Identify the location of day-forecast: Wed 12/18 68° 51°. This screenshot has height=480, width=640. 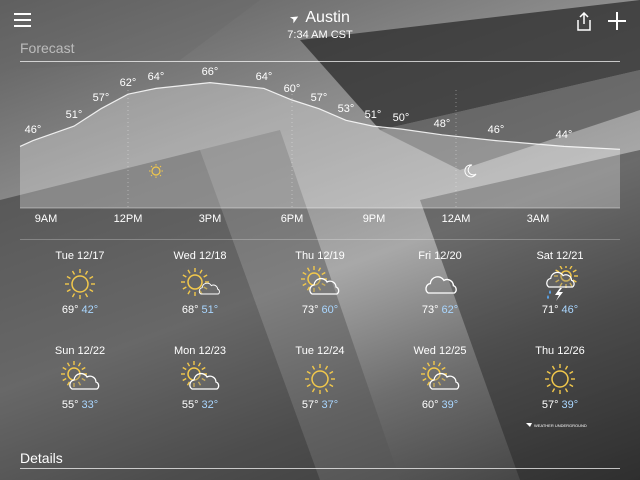
(200, 283).